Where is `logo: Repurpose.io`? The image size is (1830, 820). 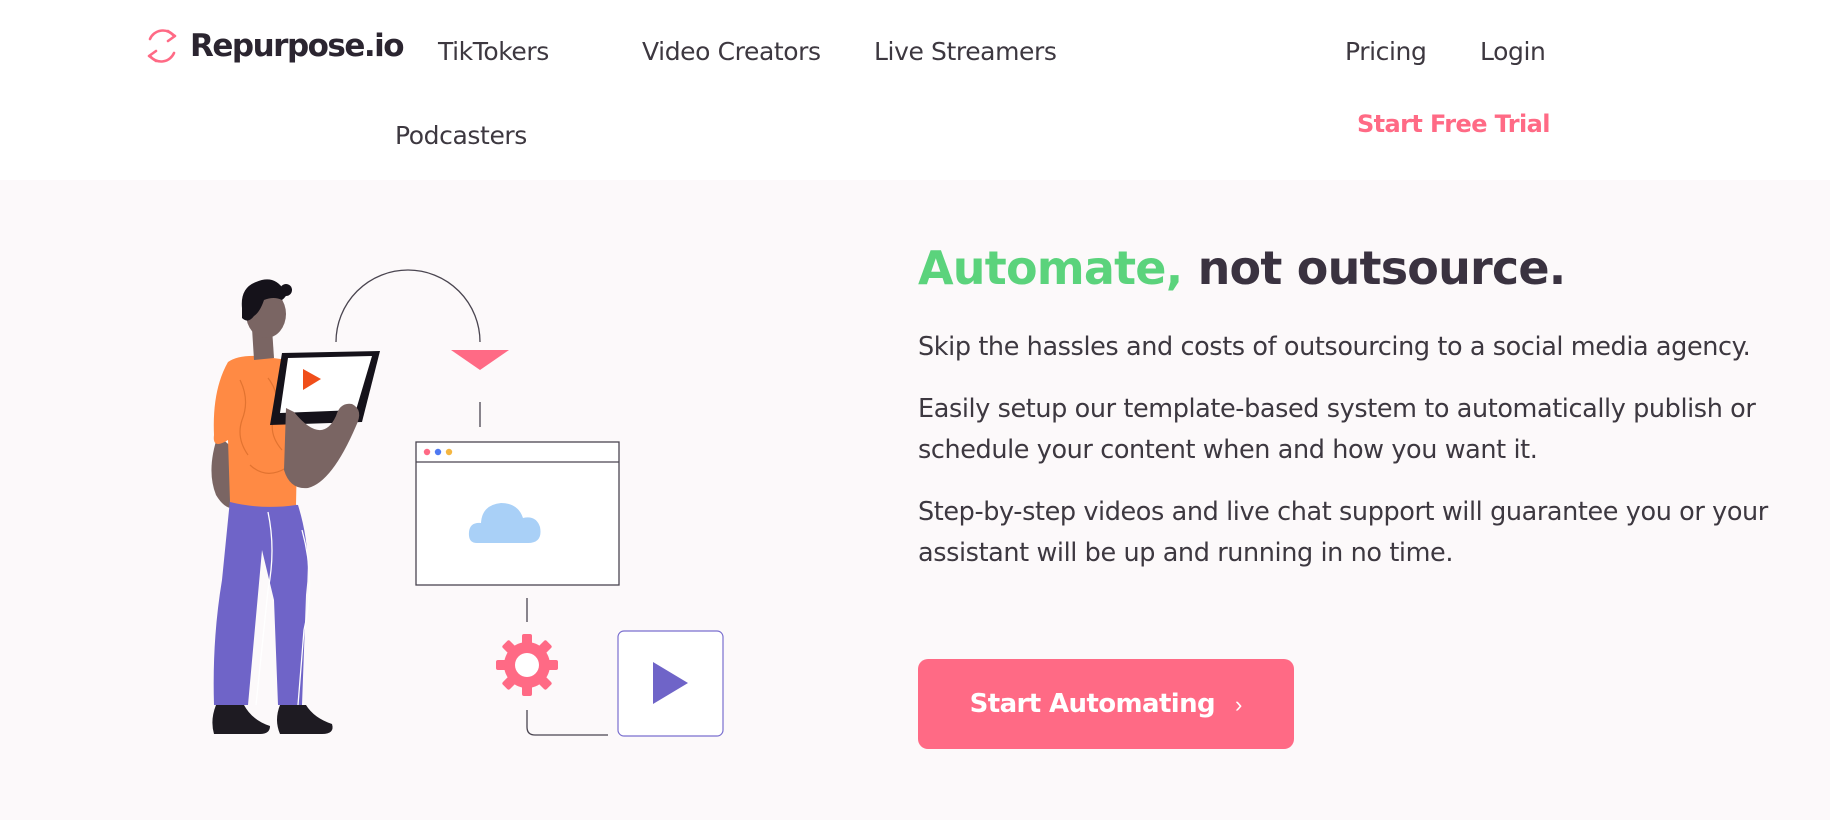 logo: Repurpose.io is located at coordinates (274, 46).